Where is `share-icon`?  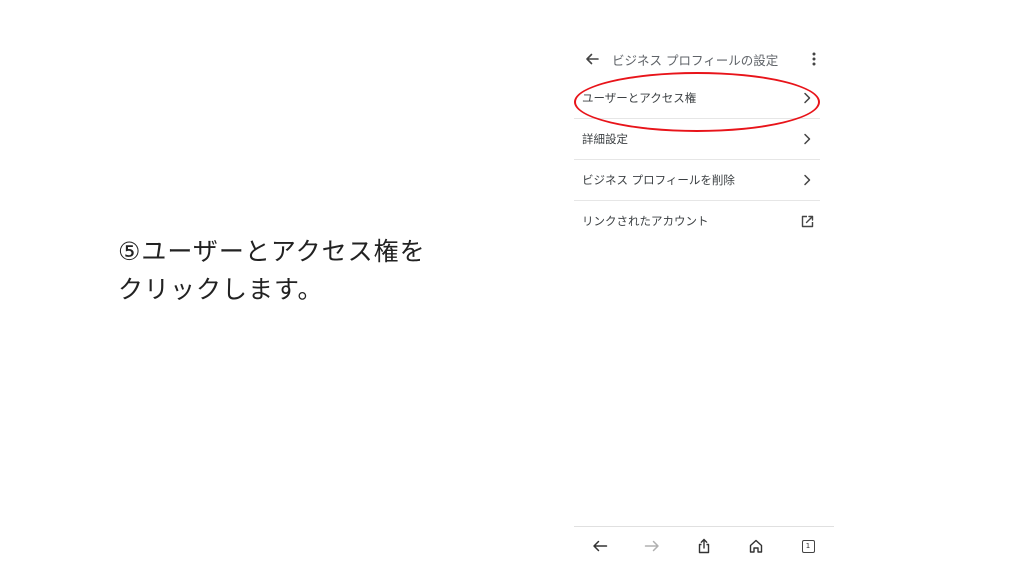 share-icon is located at coordinates (704, 546).